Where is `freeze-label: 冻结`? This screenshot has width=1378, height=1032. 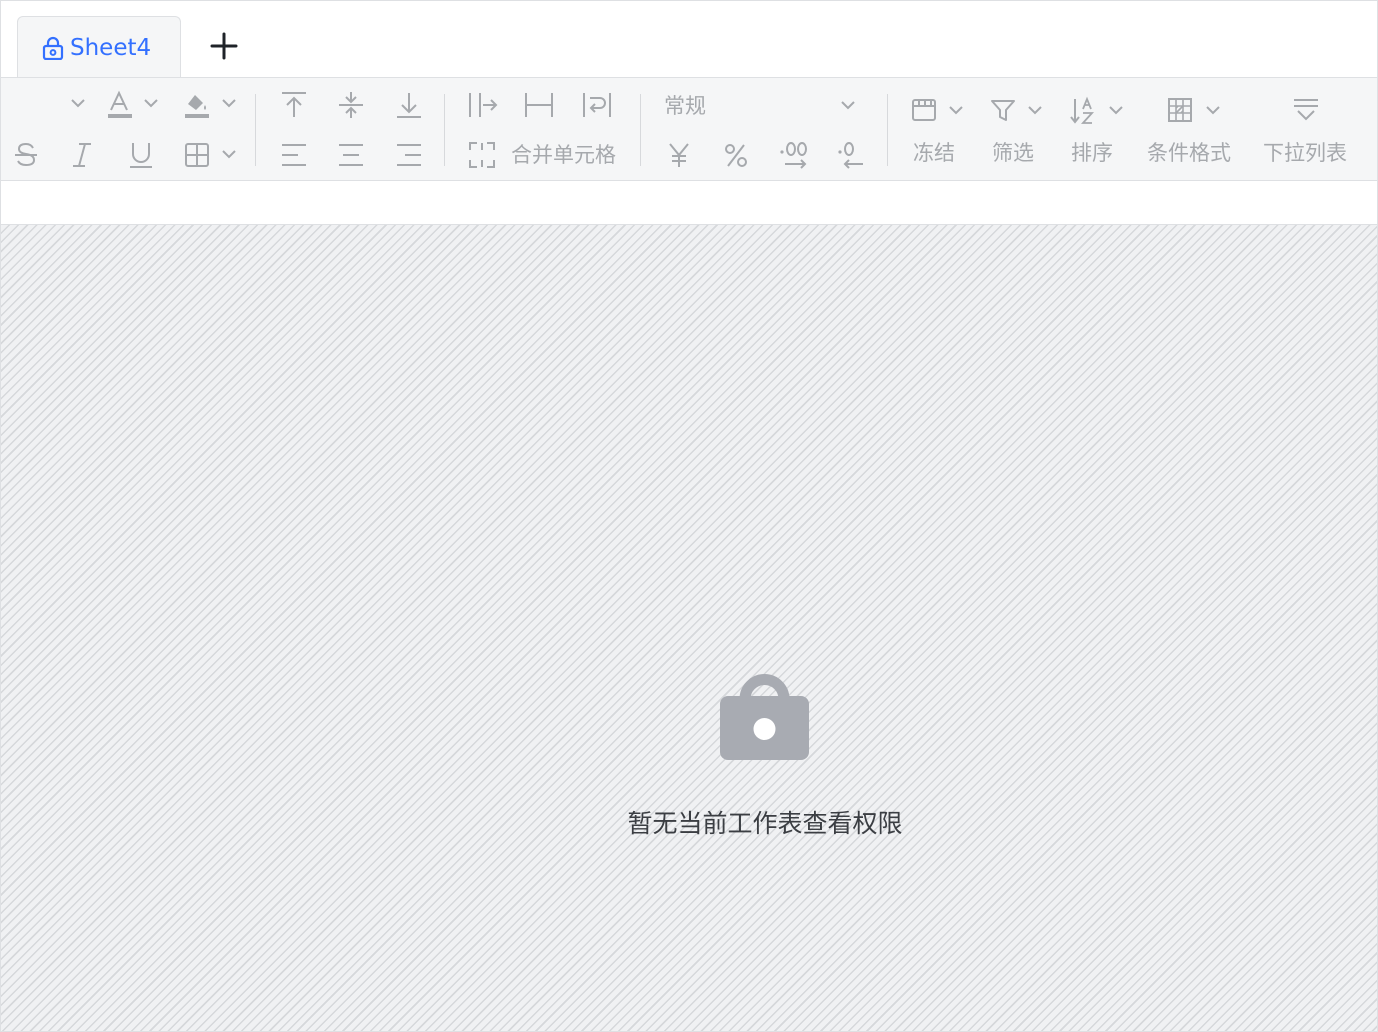
freeze-label: 冻结 is located at coordinates (934, 153).